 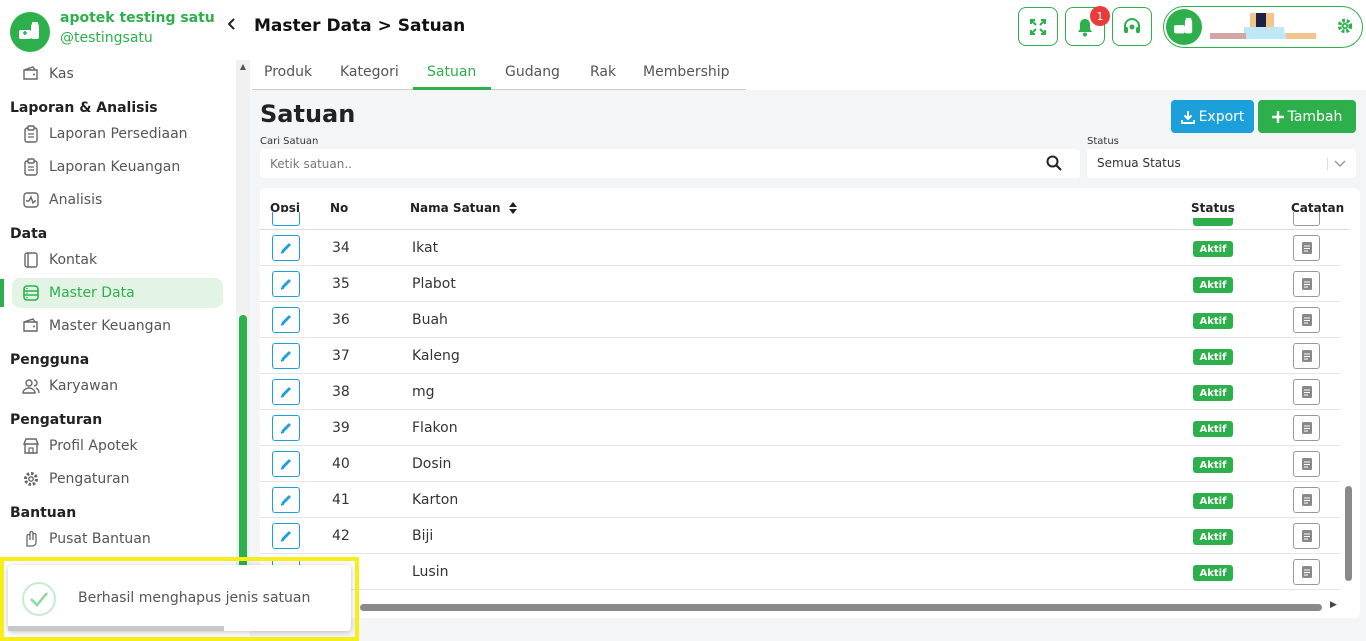 What do you see at coordinates (435, 428) in the screenshot?
I see `cell-nama-satuan: Flakon` at bounding box center [435, 428].